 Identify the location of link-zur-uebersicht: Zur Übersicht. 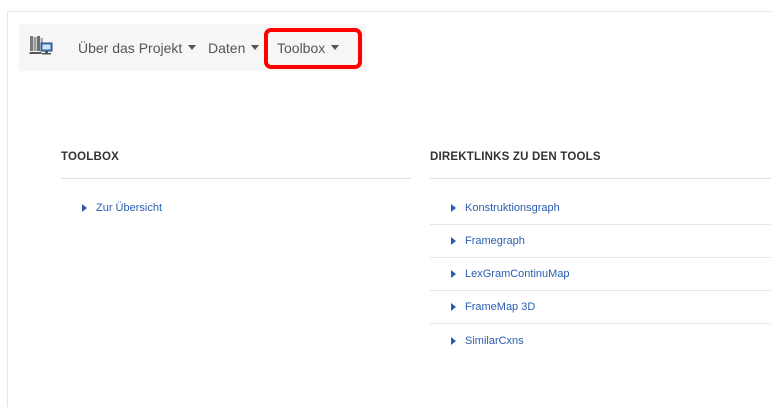
(236, 208).